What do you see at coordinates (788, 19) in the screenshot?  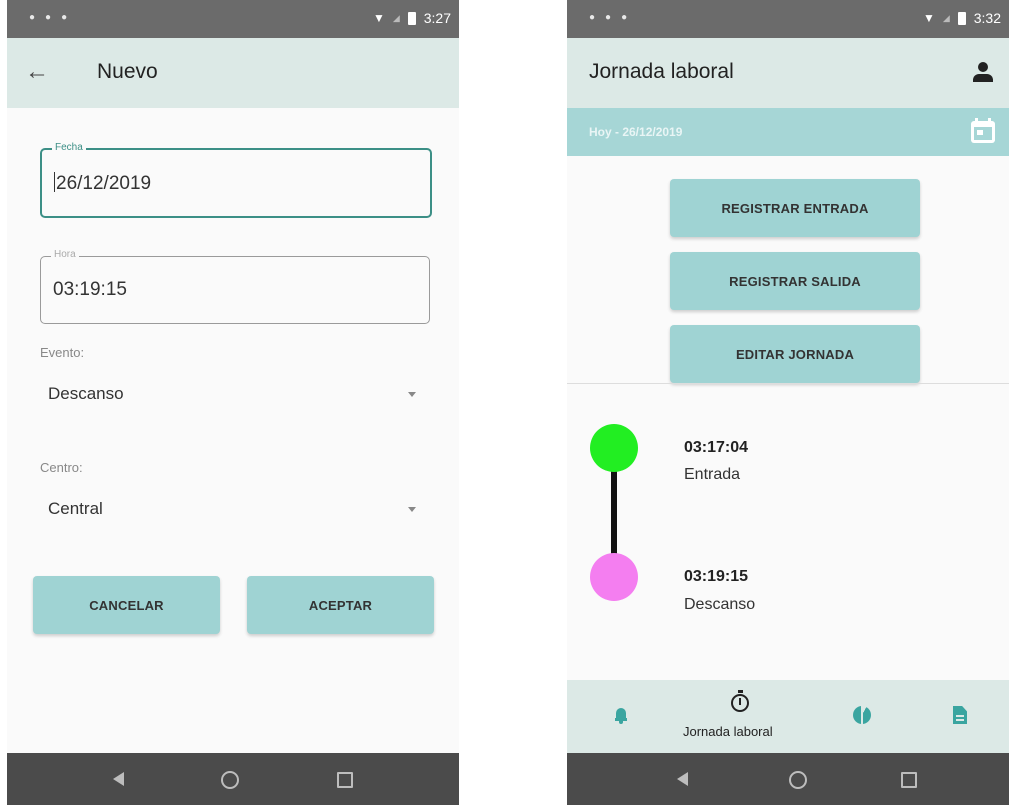 I see `status-bar: ●●● ▼ ◢ 3:32` at bounding box center [788, 19].